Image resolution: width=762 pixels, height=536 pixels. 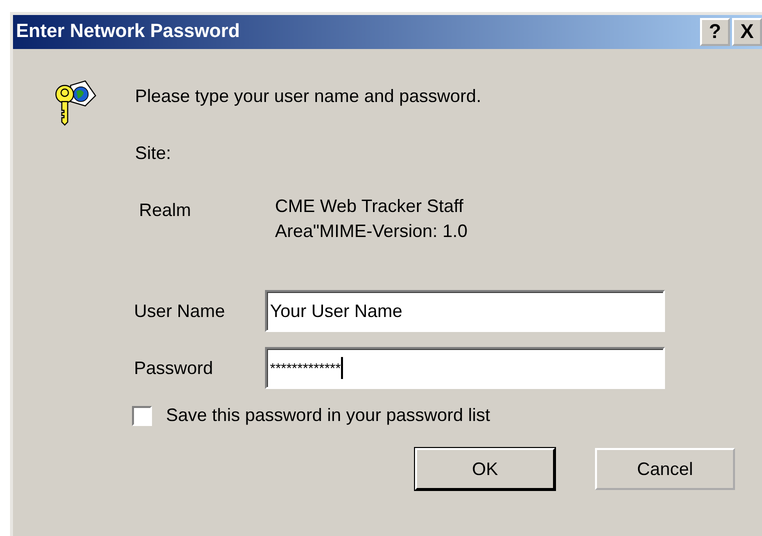 What do you see at coordinates (371, 231) in the screenshot?
I see `realm-value: Area"MIME-Version: 1.0` at bounding box center [371, 231].